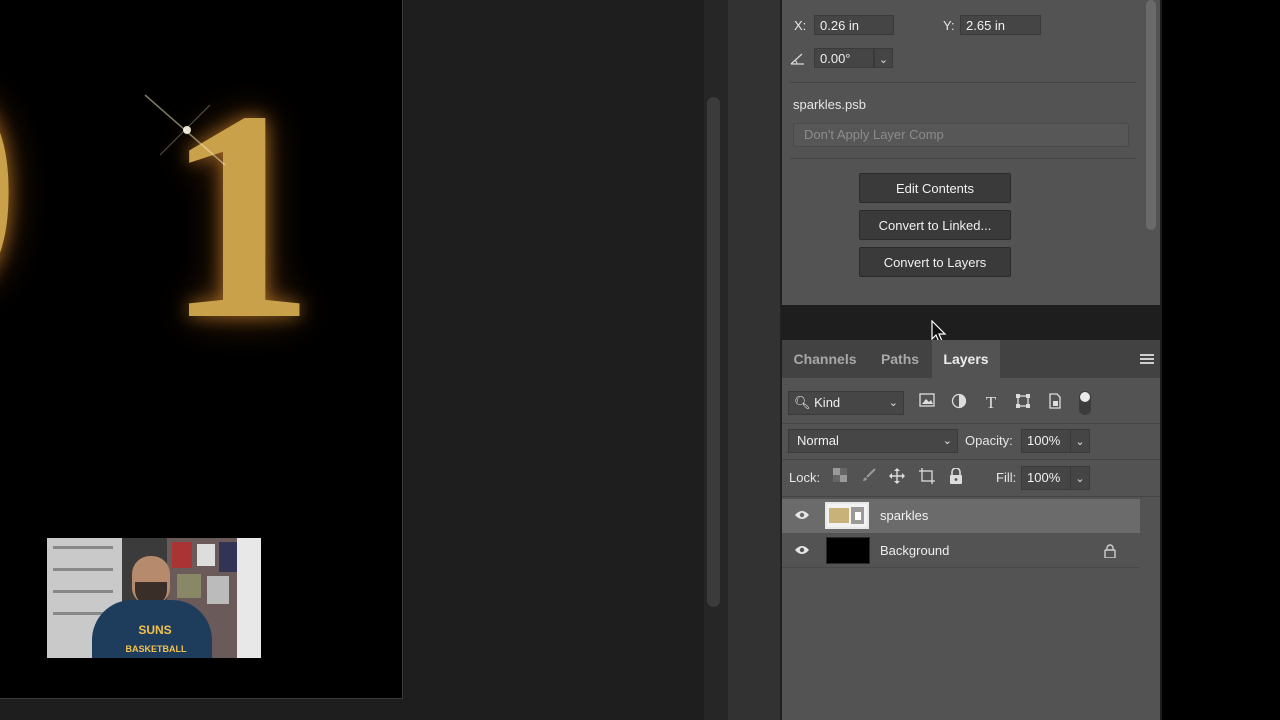 This screenshot has height=720, width=1280. Describe the element at coordinates (1006, 477) in the screenshot. I see `fill-label: Fill:` at that location.